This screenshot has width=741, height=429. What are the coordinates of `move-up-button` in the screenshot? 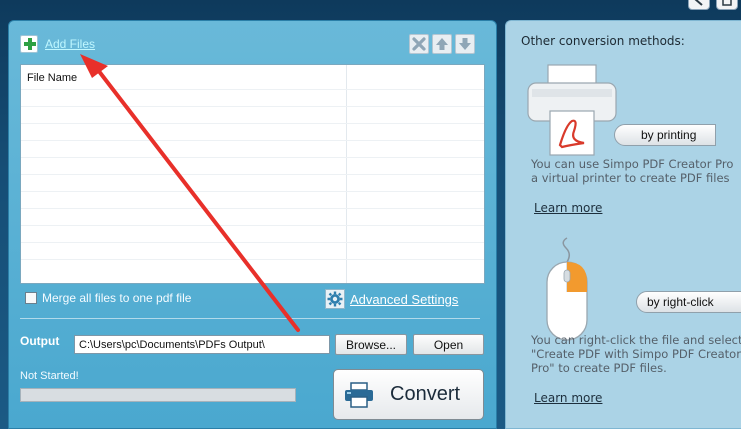 It's located at (442, 44).